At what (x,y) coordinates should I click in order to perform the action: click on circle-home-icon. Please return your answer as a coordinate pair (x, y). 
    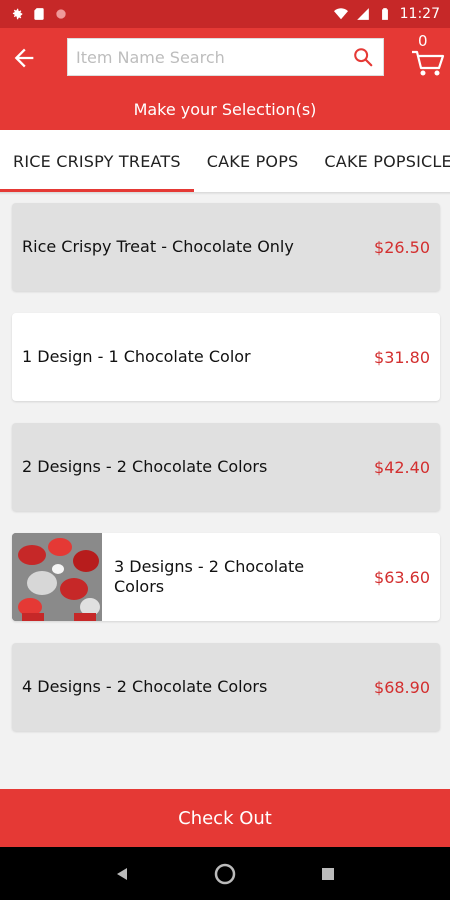
    Looking at the image, I should click on (225, 873).